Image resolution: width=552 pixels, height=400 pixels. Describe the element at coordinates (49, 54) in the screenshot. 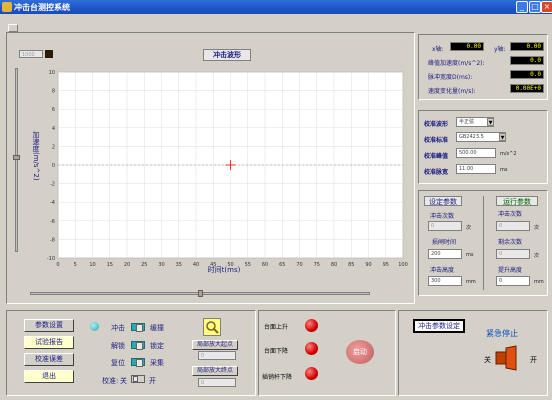

I see `chart-color-swatch` at that location.